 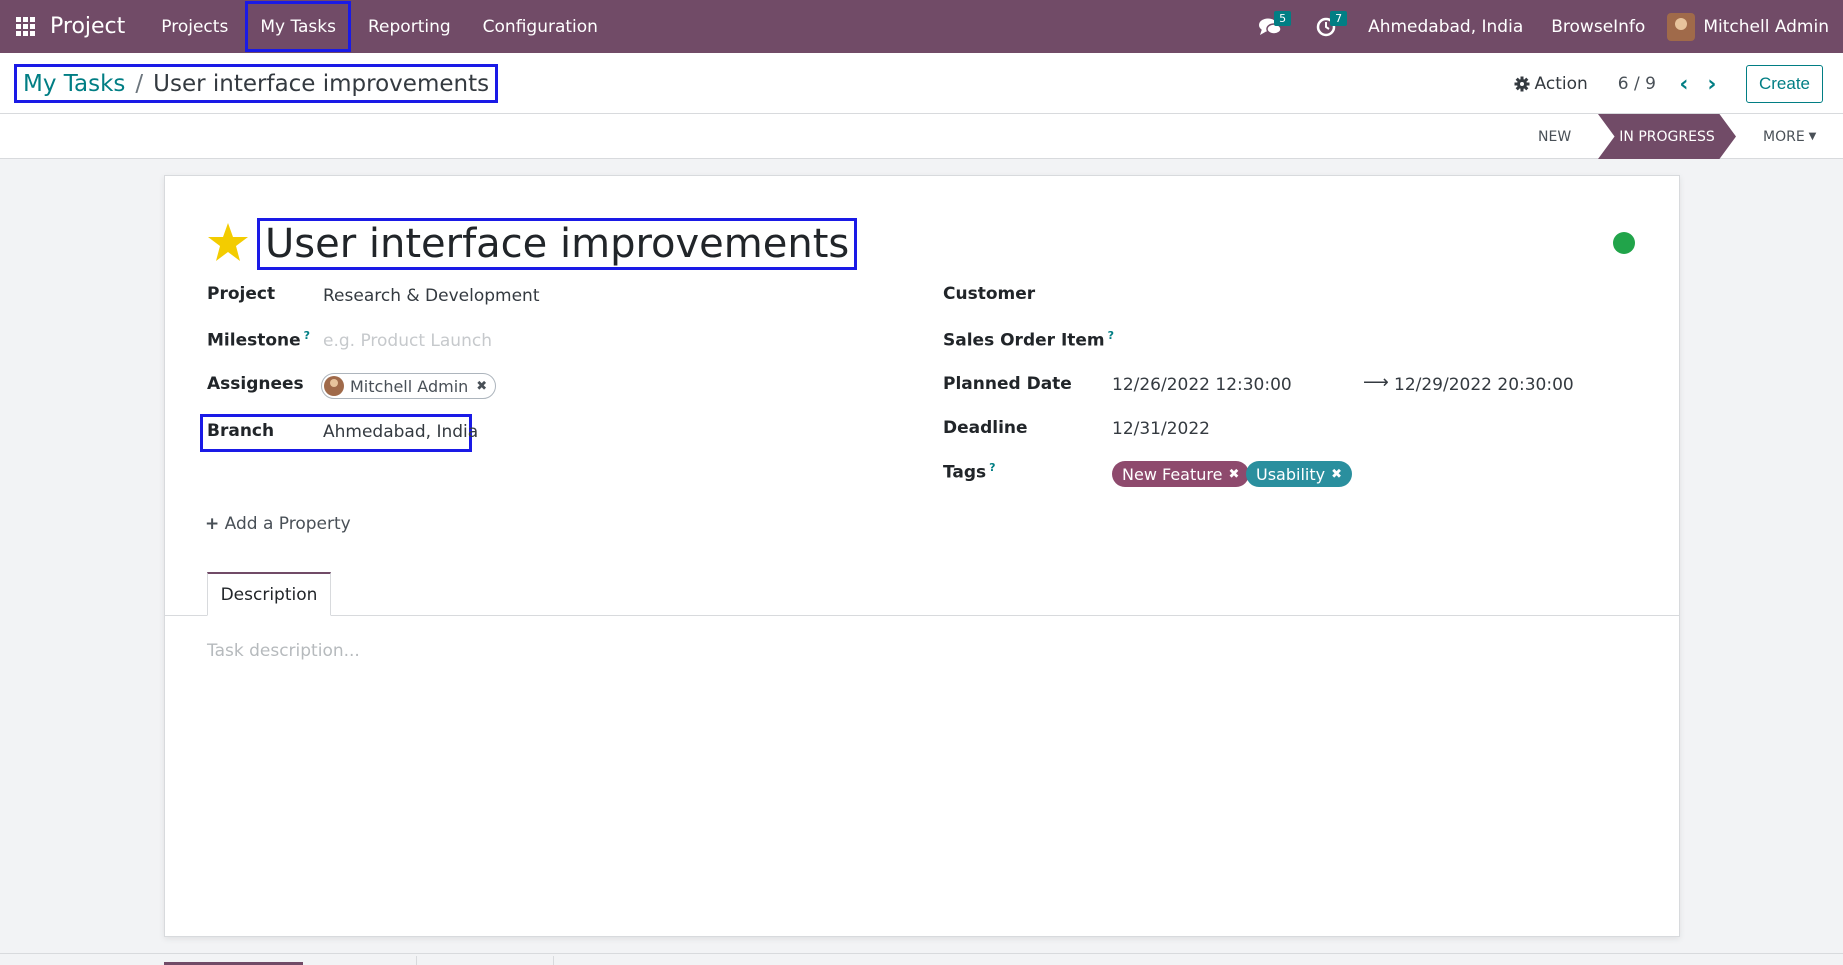 I want to click on stage-in-progress: IN PROGRESS, so click(x=1667, y=136).